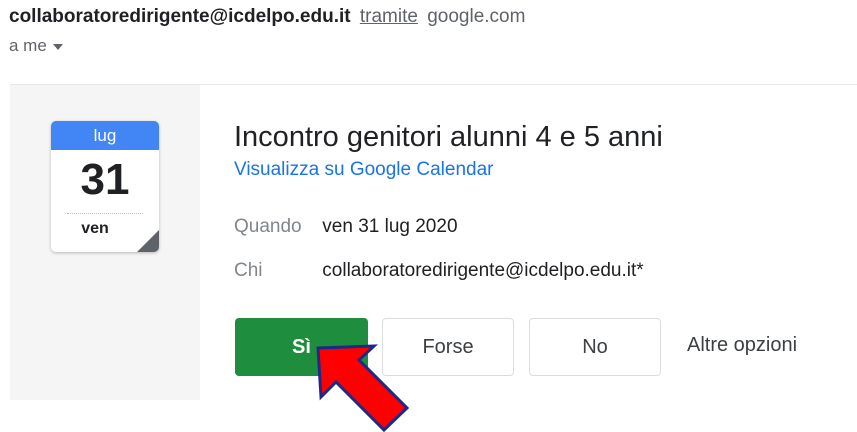 This screenshot has height=432, width=857. Describe the element at coordinates (389, 16) in the screenshot. I see `via-link: tramite` at that location.